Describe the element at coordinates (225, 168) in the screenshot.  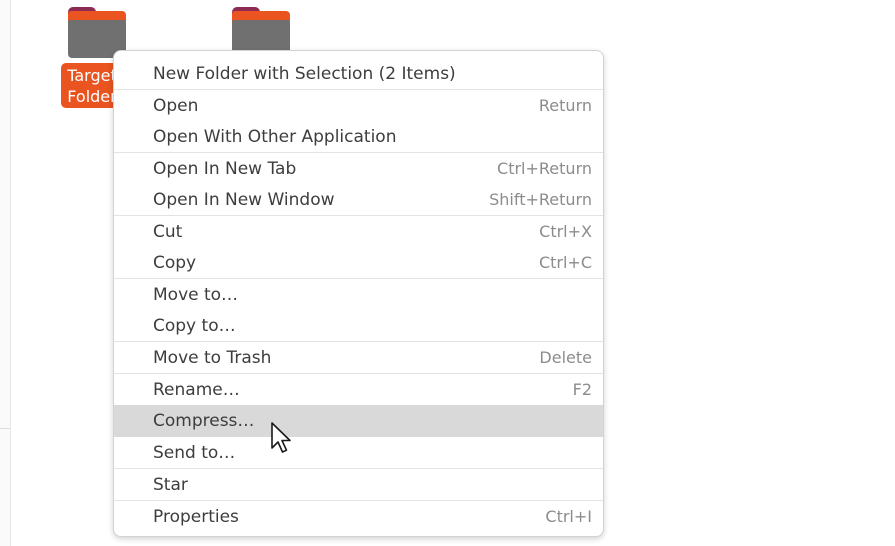
I see `menu-item-label: Open In New Tab` at that location.